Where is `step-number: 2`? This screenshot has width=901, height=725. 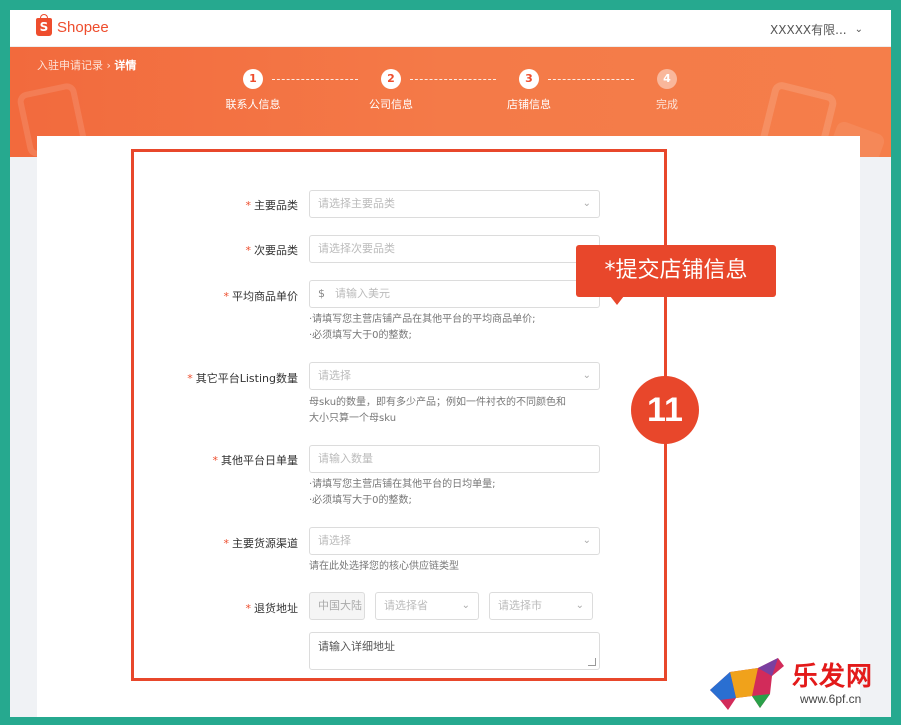
step-number: 2 is located at coordinates (391, 79).